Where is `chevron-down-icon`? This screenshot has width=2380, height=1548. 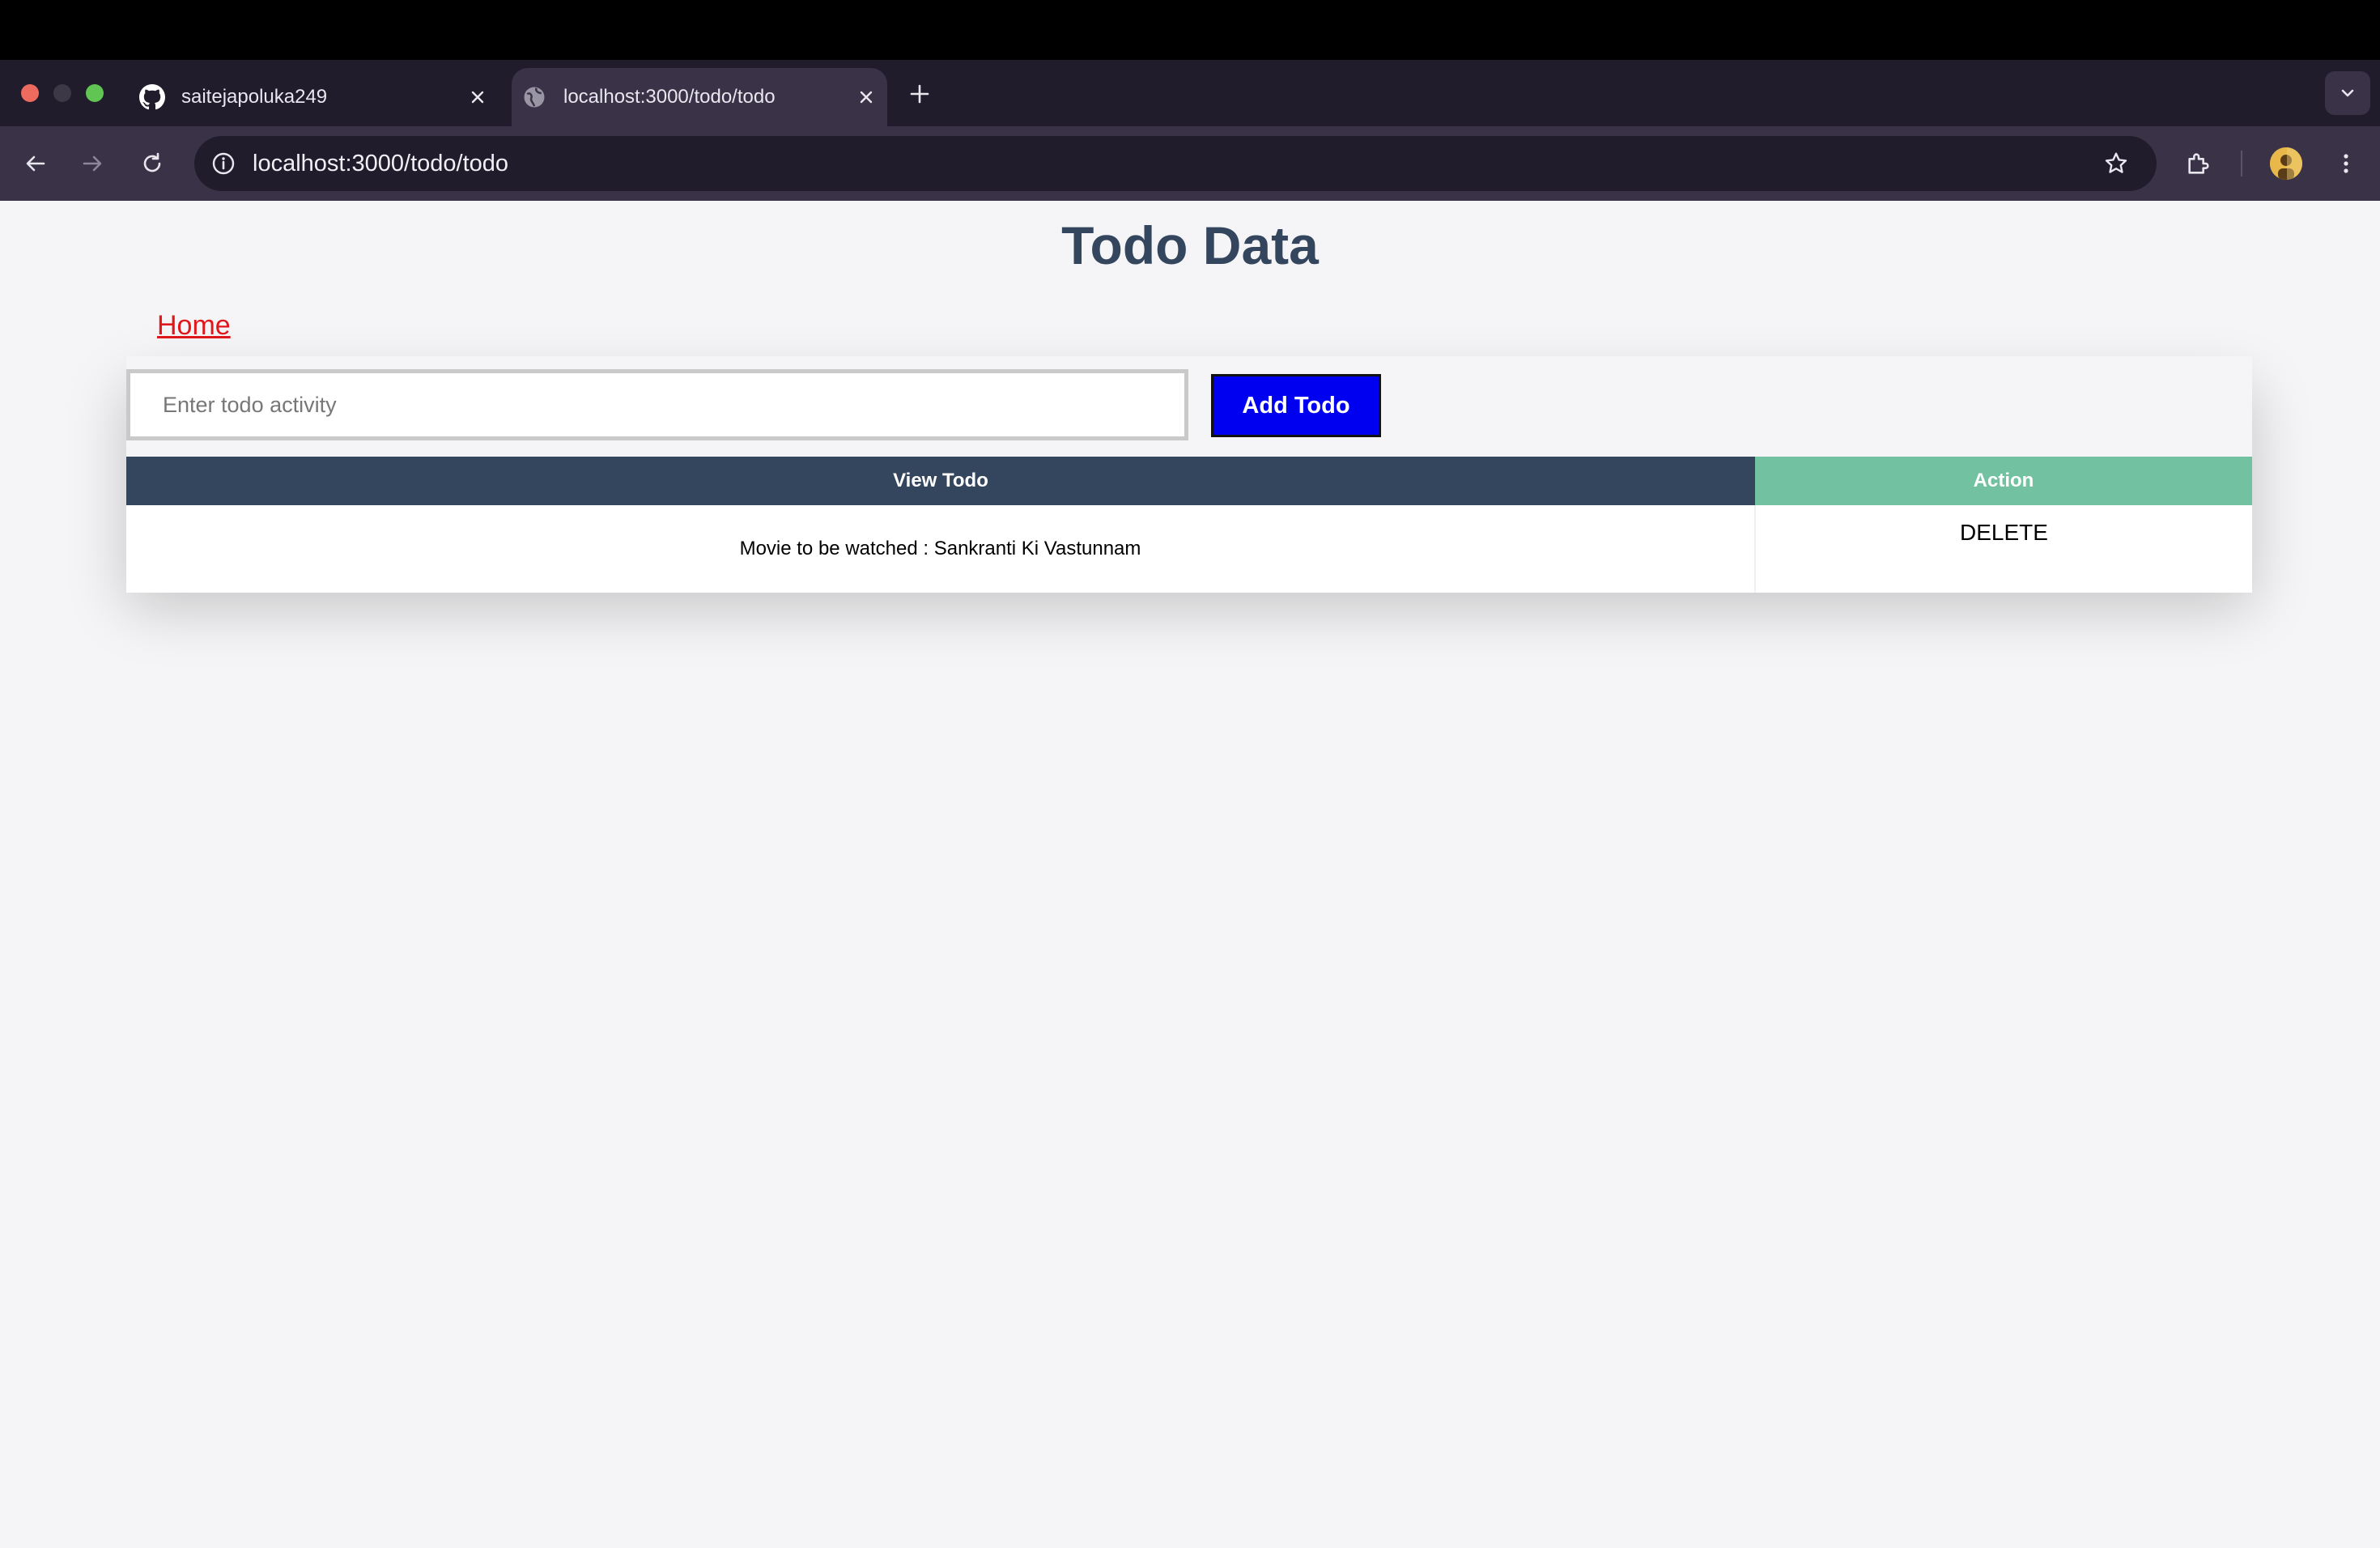
chevron-down-icon is located at coordinates (2347, 93).